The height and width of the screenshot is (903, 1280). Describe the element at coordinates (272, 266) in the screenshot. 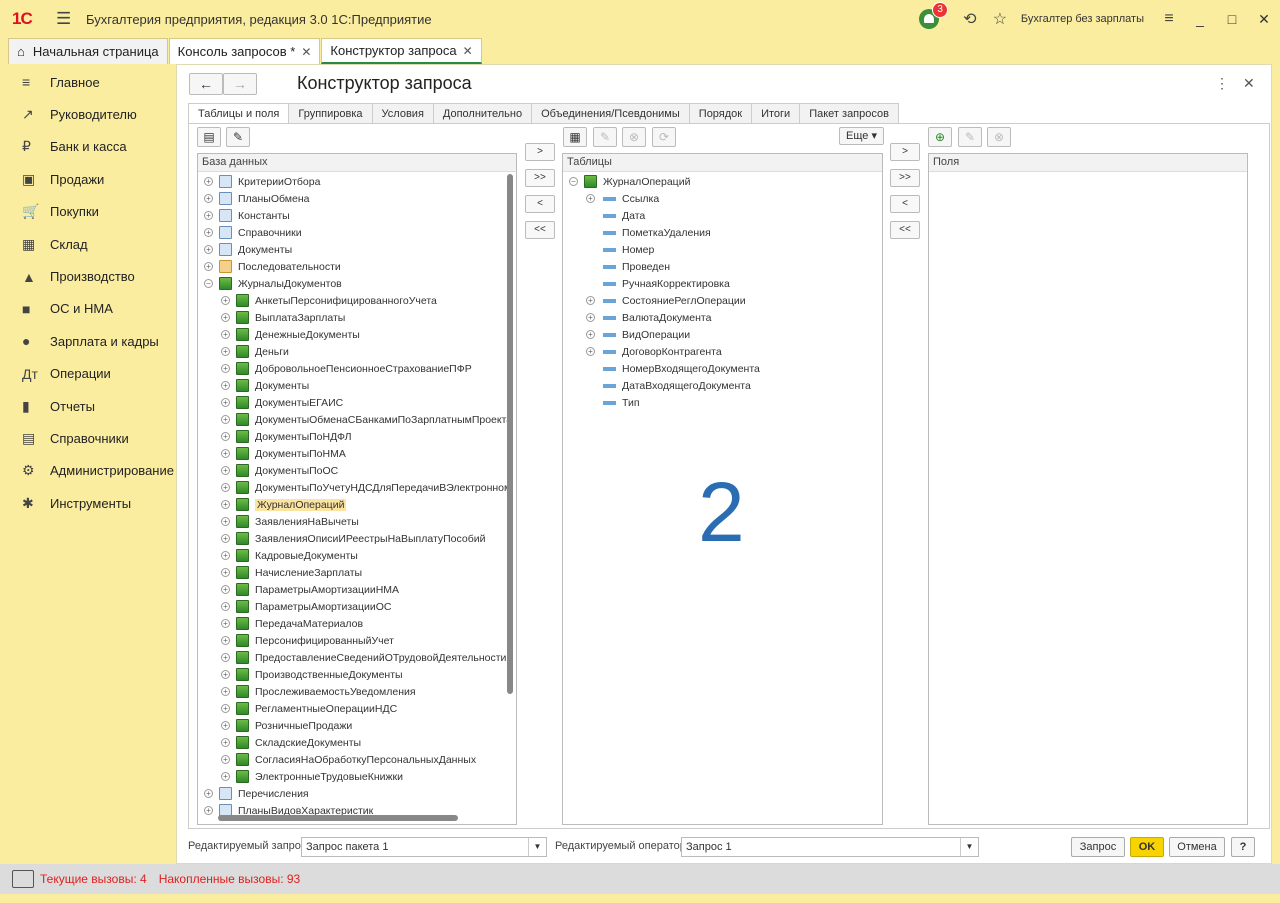

I see `tree-row: + Последовательности` at that location.